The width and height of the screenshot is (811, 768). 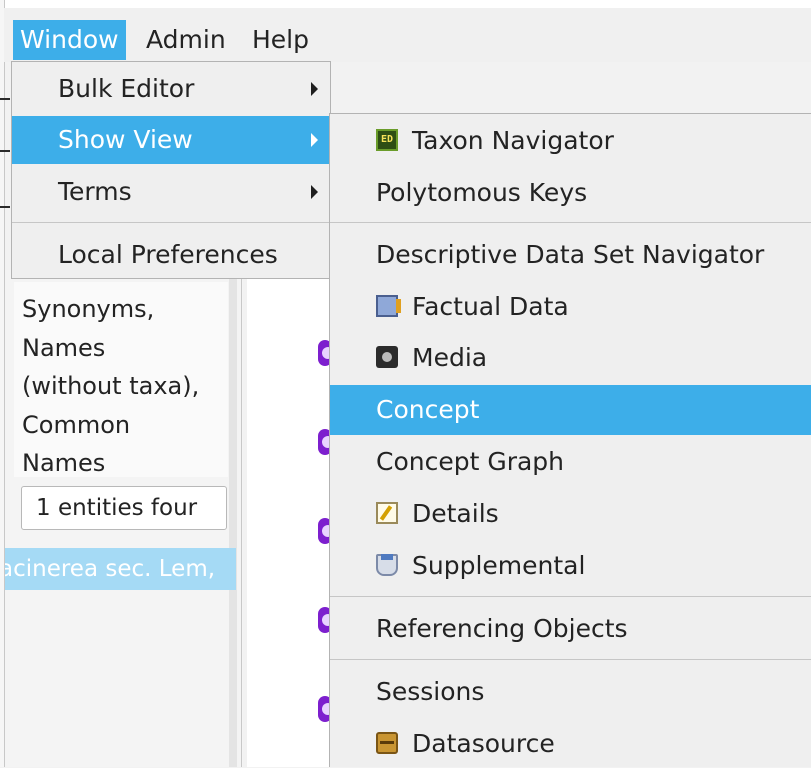 What do you see at coordinates (171, 192) in the screenshot?
I see `menu-item-terms: Terms` at bounding box center [171, 192].